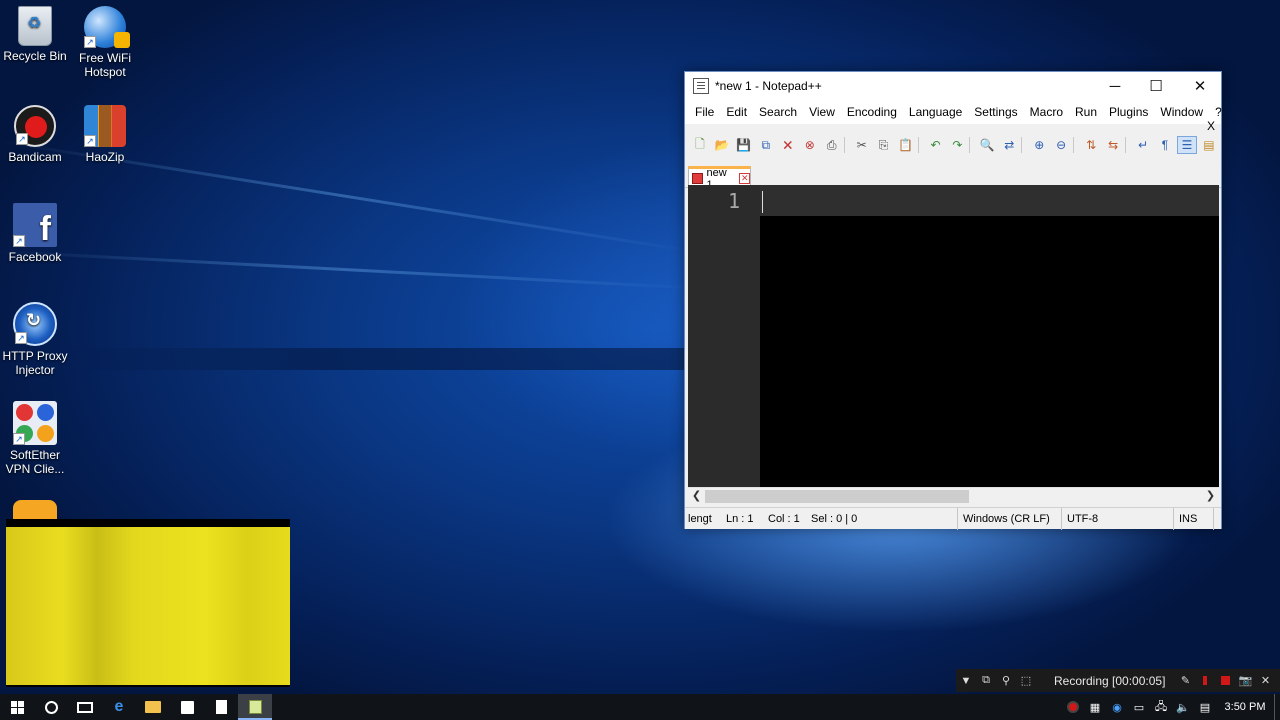 This screenshot has width=1280, height=720. I want to click on copy-icon: ⎘, so click(884, 145).